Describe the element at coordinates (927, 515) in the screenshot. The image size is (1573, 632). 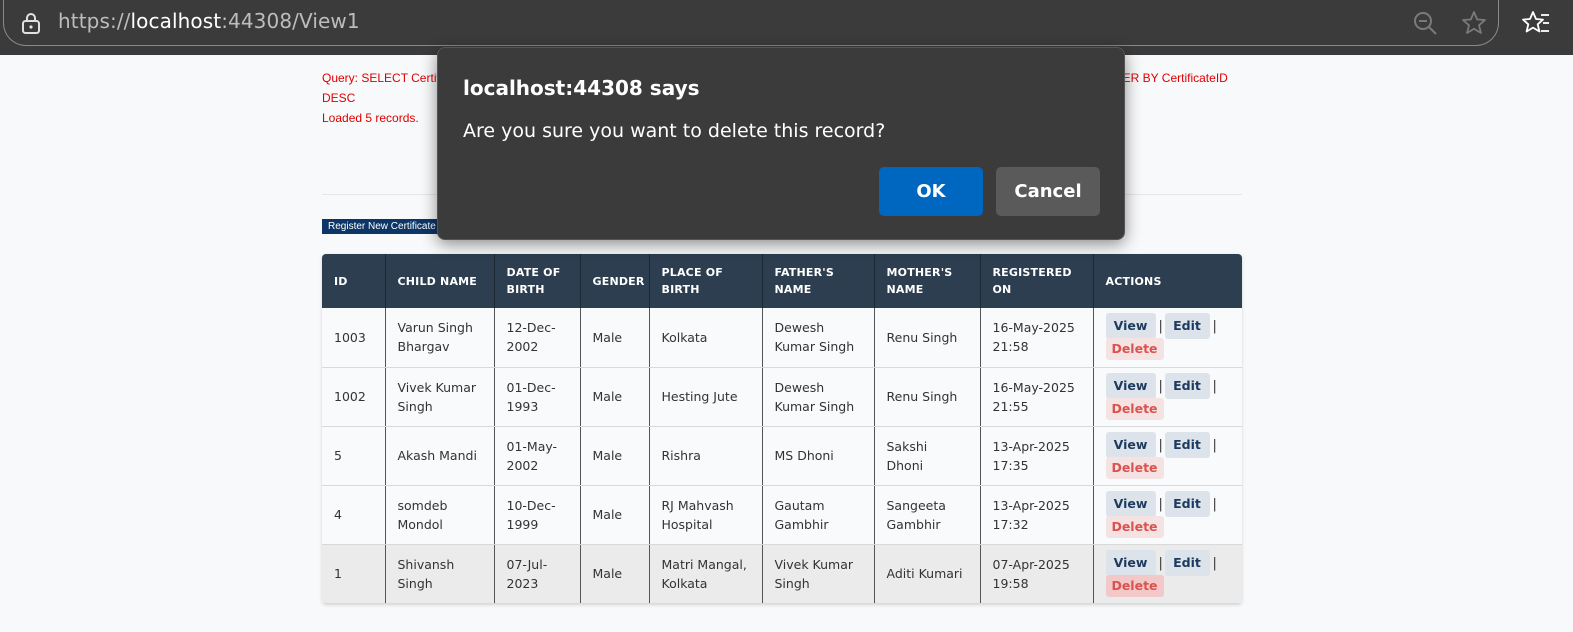
I see `cell-mother: Sangeeta Gambhir` at that location.